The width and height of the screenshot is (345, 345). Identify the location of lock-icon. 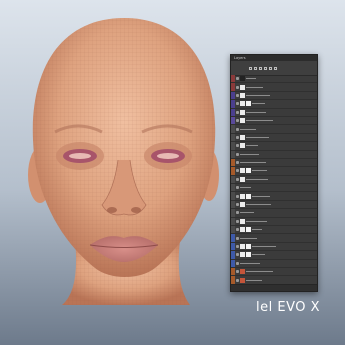
(275, 68).